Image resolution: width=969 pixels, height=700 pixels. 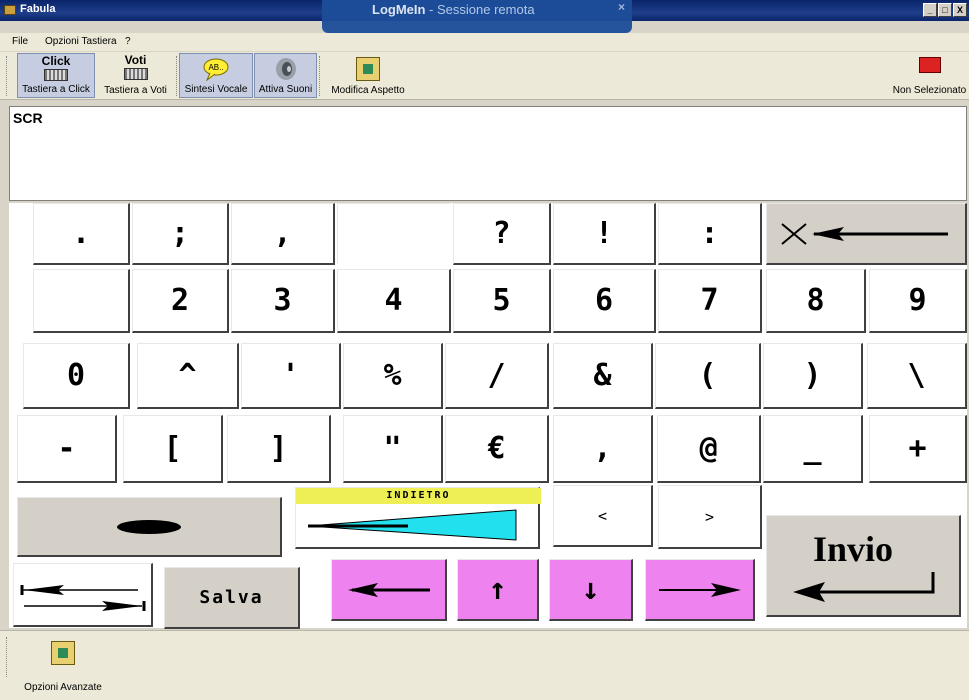 I want to click on key-ampersand: &, so click(x=603, y=376).